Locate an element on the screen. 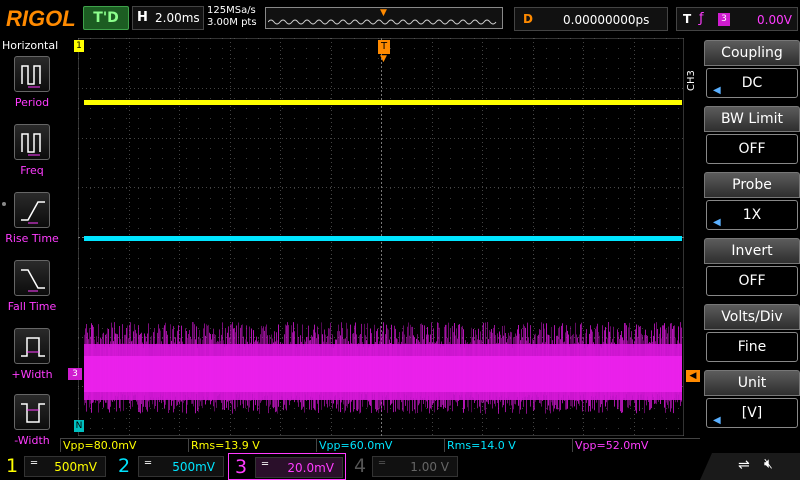 The image size is (800, 480). measurement-result: Vpp=80.0mV is located at coordinates (124, 445).